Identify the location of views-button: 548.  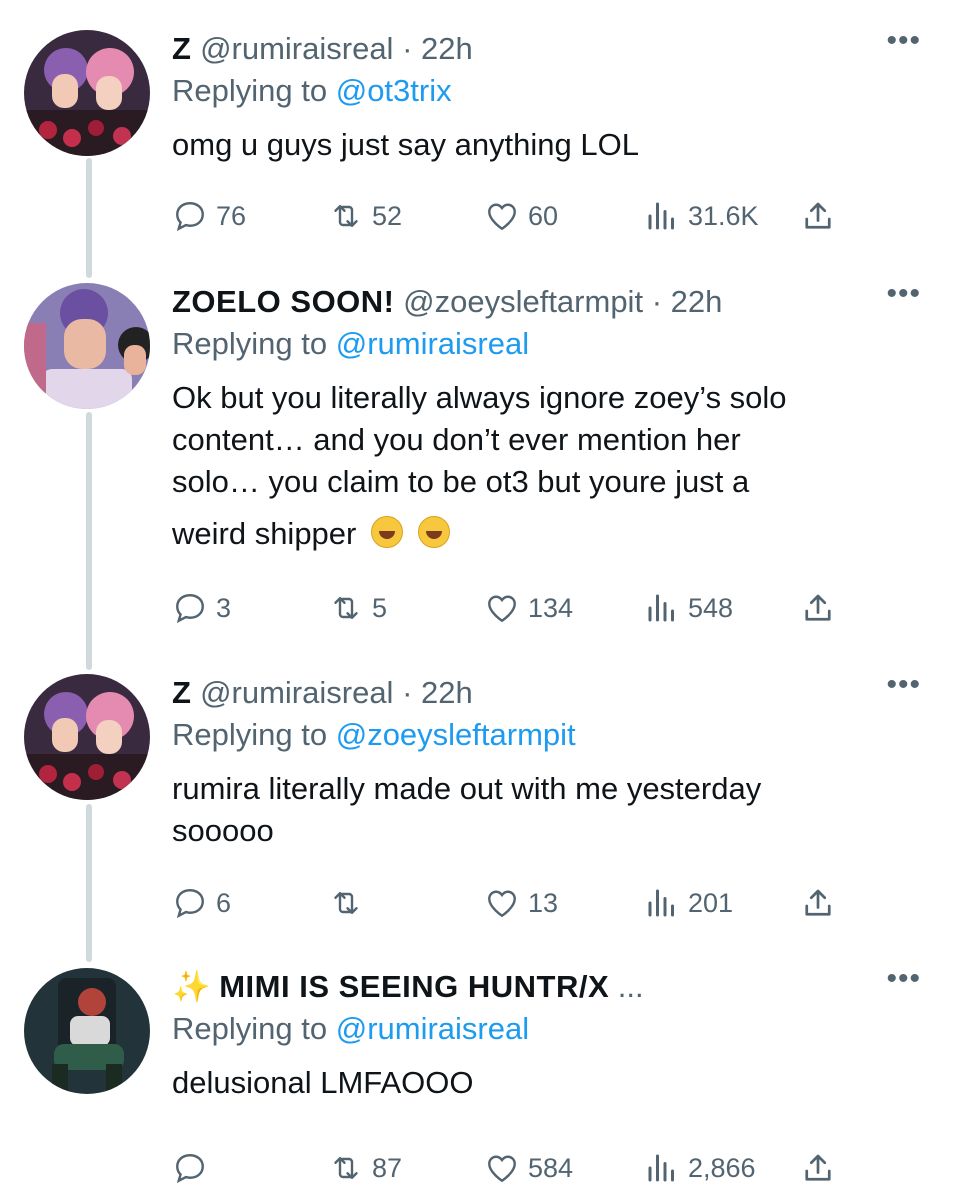
(688, 608).